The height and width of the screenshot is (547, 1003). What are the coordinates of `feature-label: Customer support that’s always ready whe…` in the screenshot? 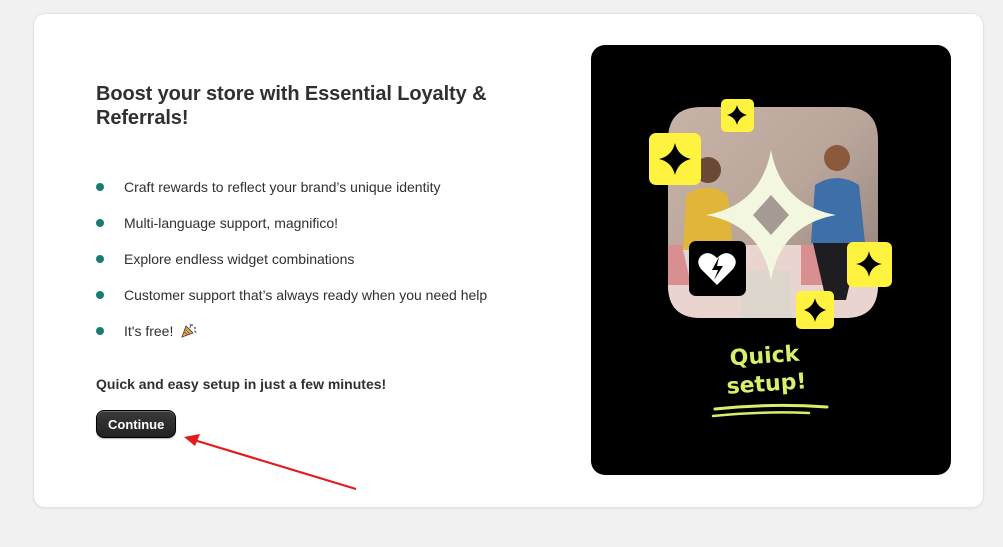 It's located at (306, 295).